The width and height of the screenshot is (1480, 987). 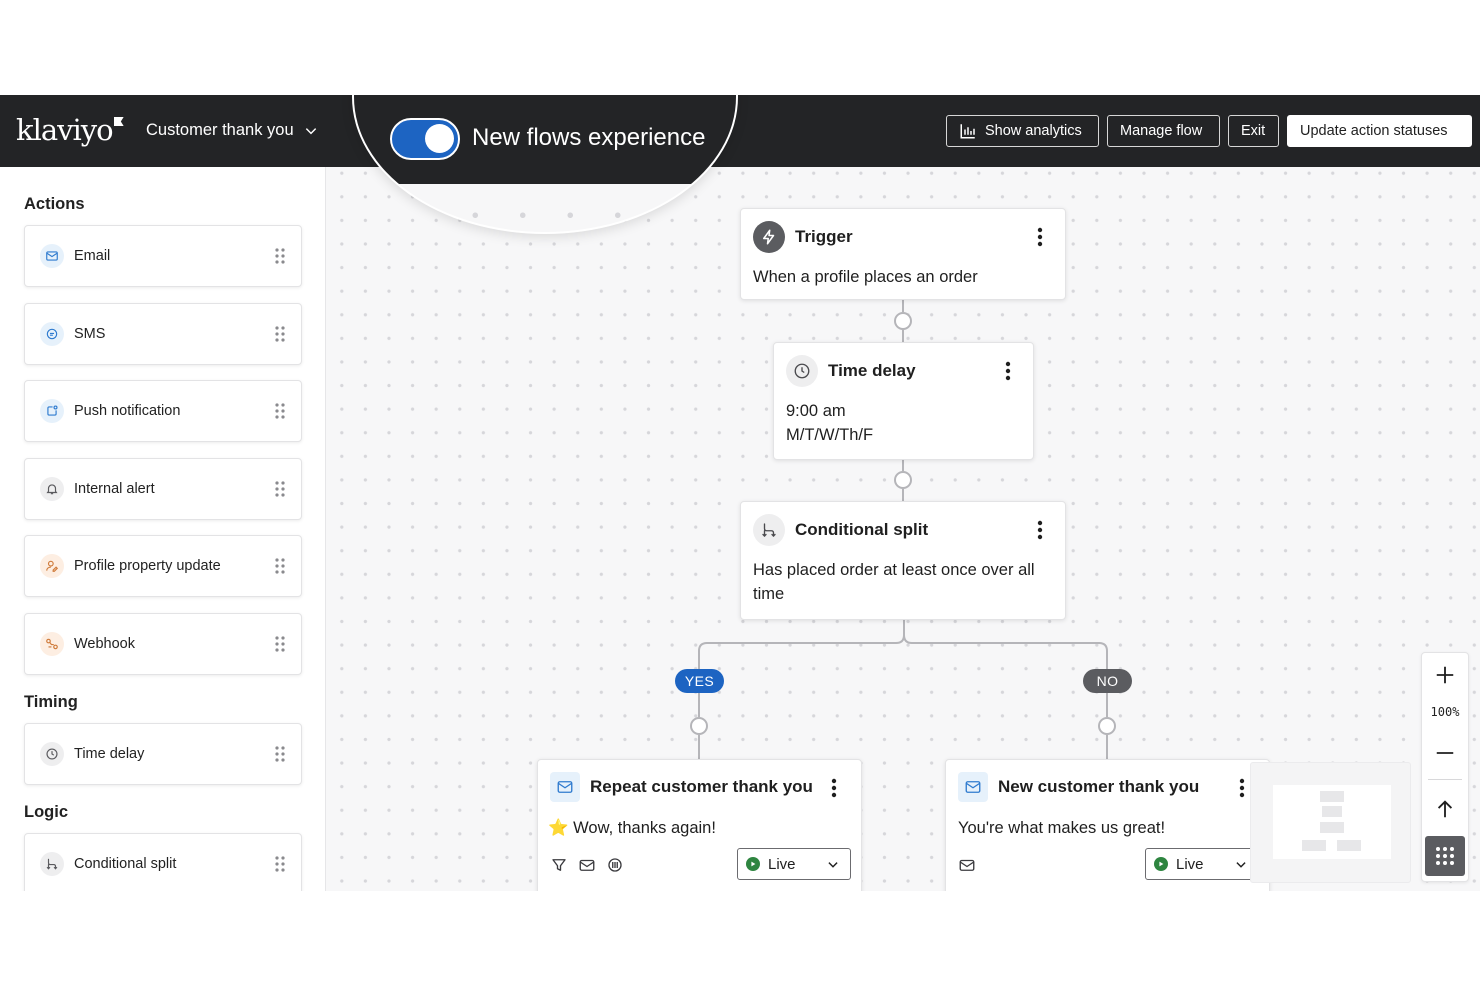 I want to click on split-condition-line1: Has placed order at least once over all, so click(x=894, y=570).